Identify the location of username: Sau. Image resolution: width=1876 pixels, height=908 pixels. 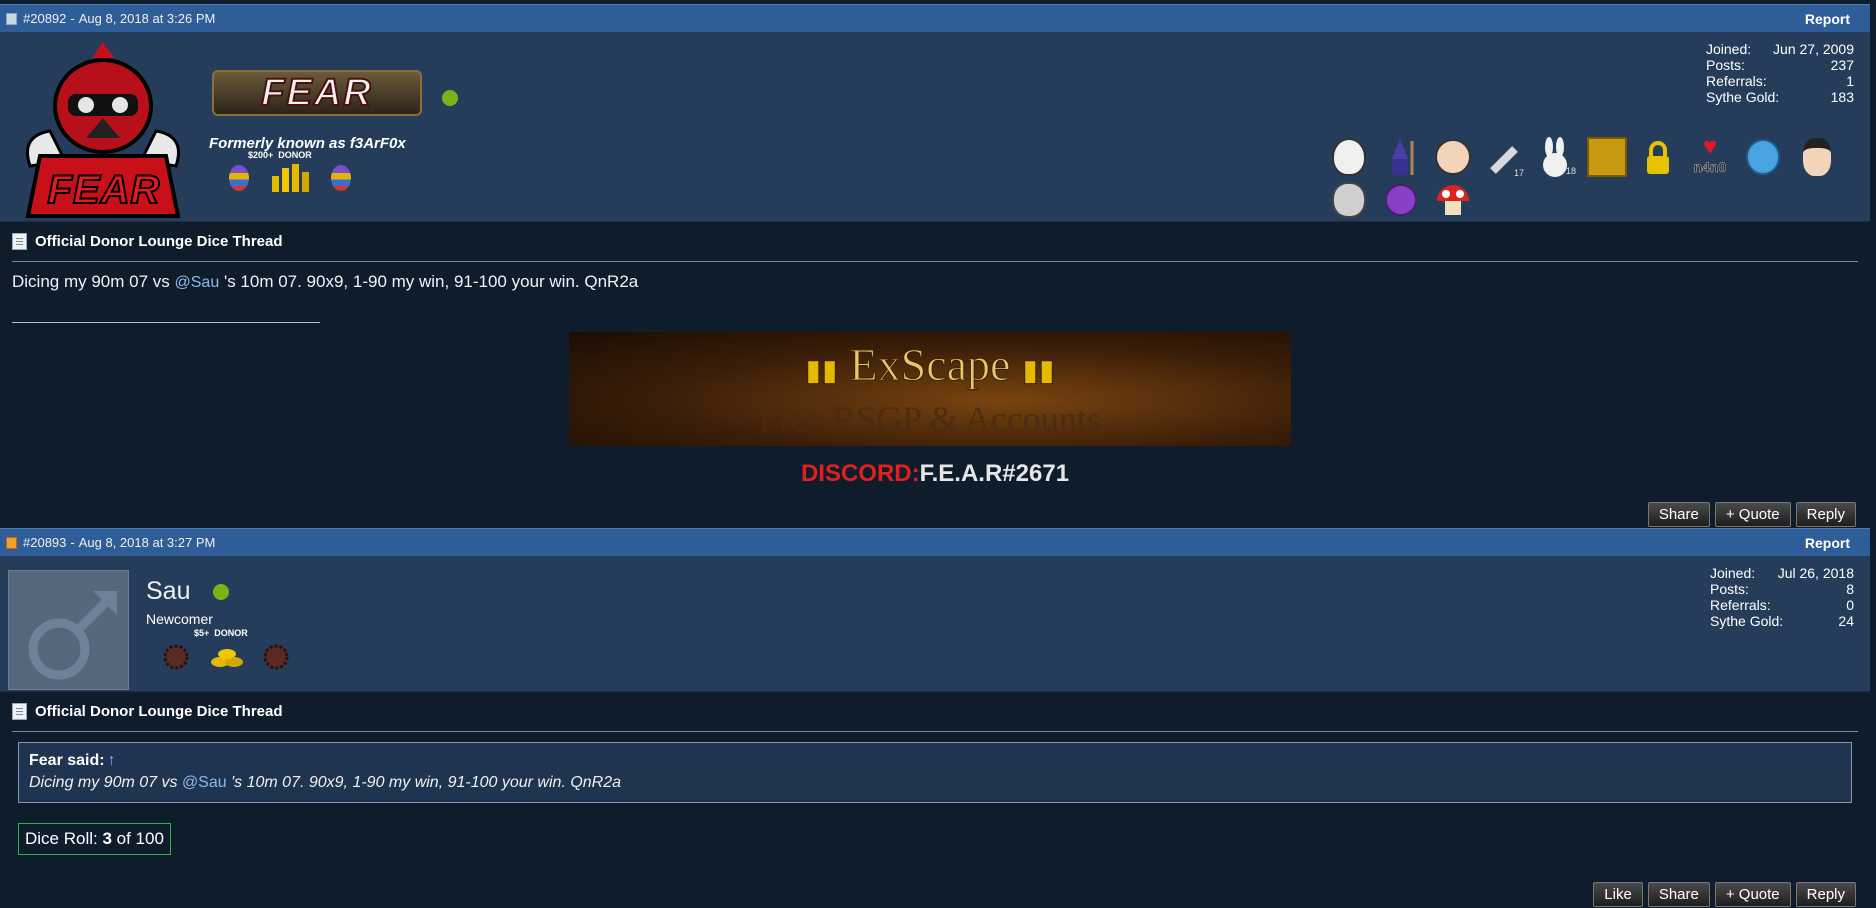
(168, 591).